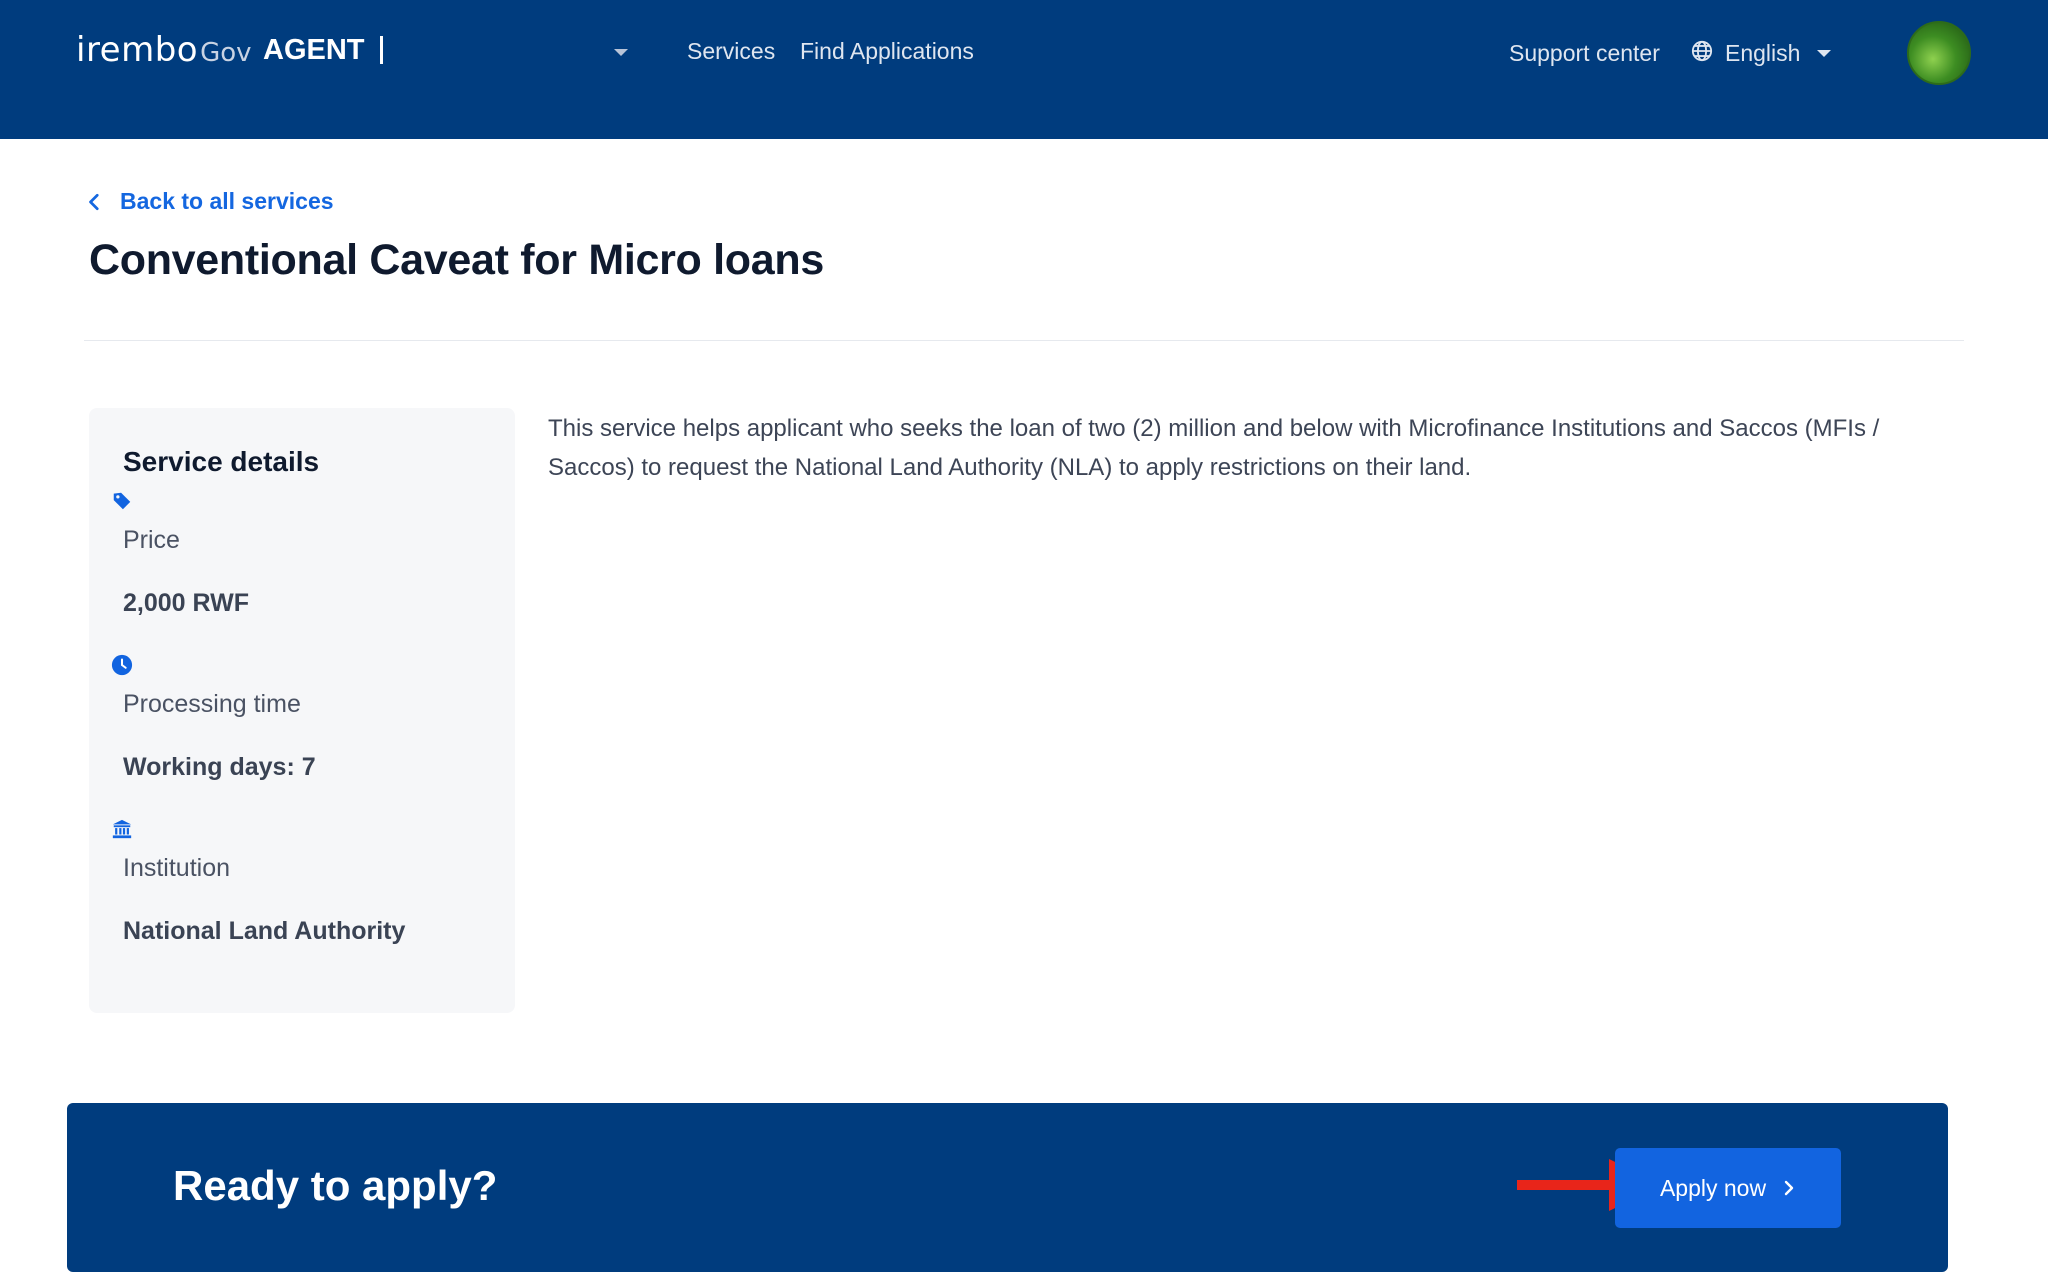  Describe the element at coordinates (264, 931) in the screenshot. I see `institution-value: National Land Authority` at that location.